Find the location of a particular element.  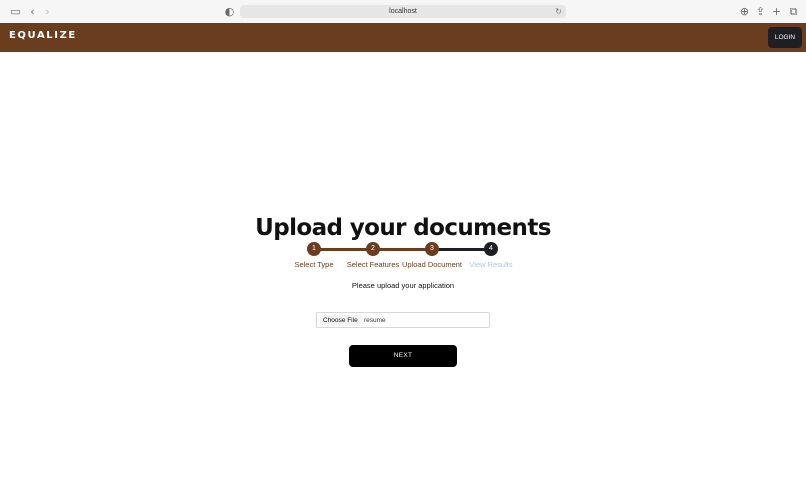

back-icon: ‹ is located at coordinates (32, 11).